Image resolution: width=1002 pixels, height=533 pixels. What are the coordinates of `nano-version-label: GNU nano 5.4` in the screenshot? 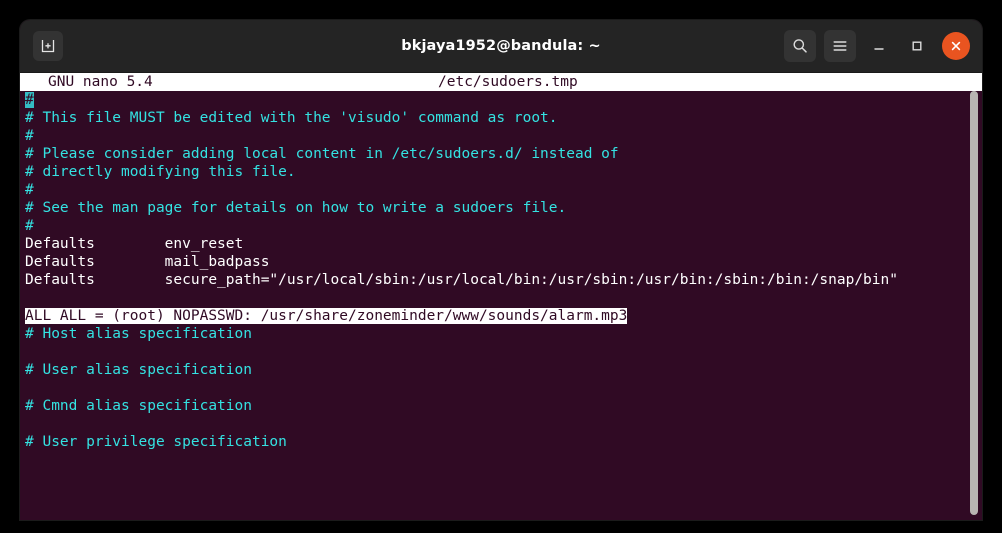 It's located at (100, 82).